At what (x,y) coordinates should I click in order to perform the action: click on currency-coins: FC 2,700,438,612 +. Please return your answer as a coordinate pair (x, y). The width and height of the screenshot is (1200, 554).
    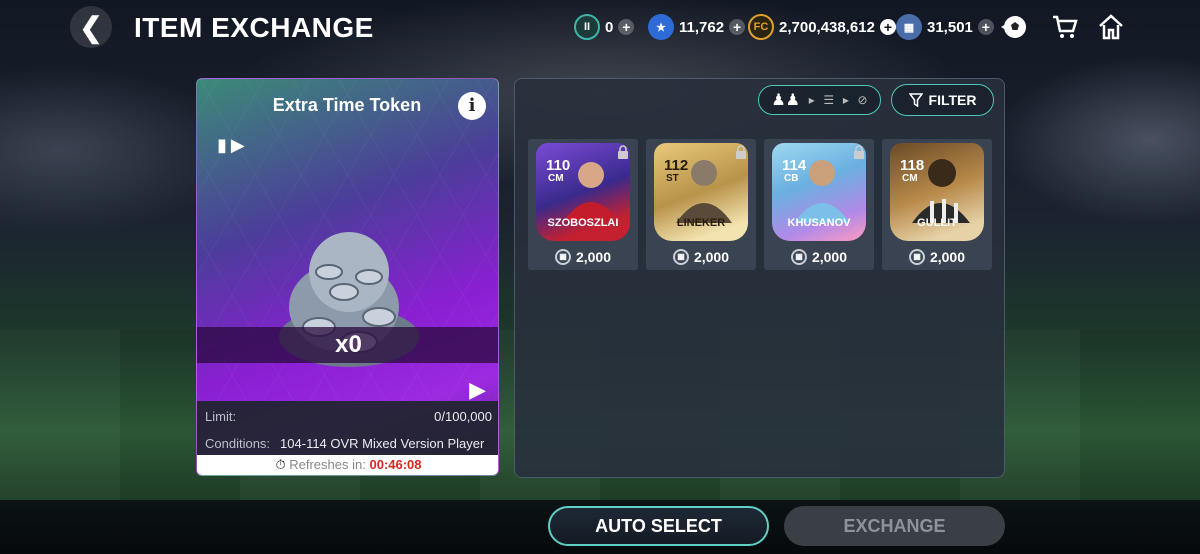
    Looking at the image, I should click on (822, 27).